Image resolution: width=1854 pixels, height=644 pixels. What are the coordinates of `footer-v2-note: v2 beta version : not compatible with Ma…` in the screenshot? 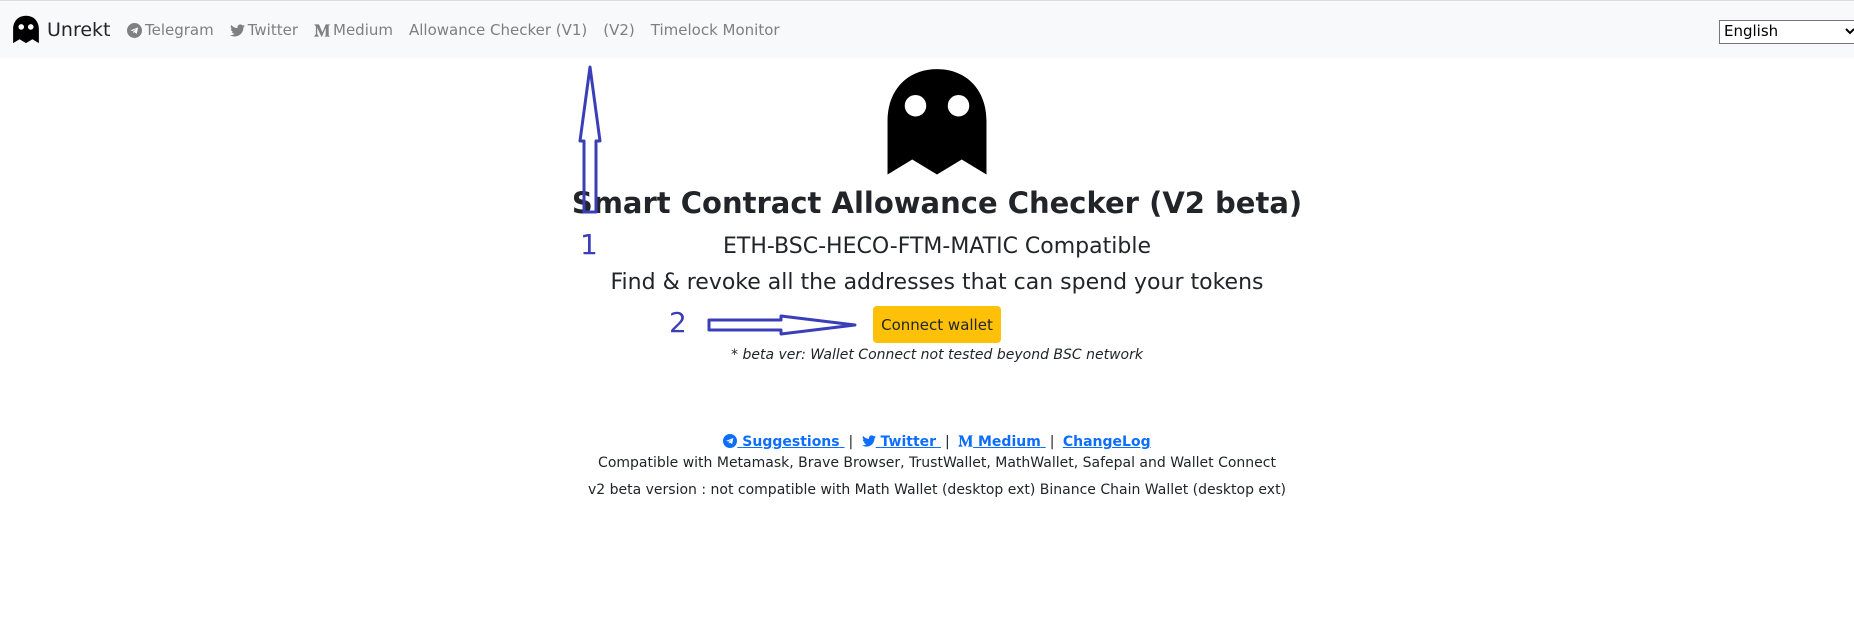 It's located at (937, 490).